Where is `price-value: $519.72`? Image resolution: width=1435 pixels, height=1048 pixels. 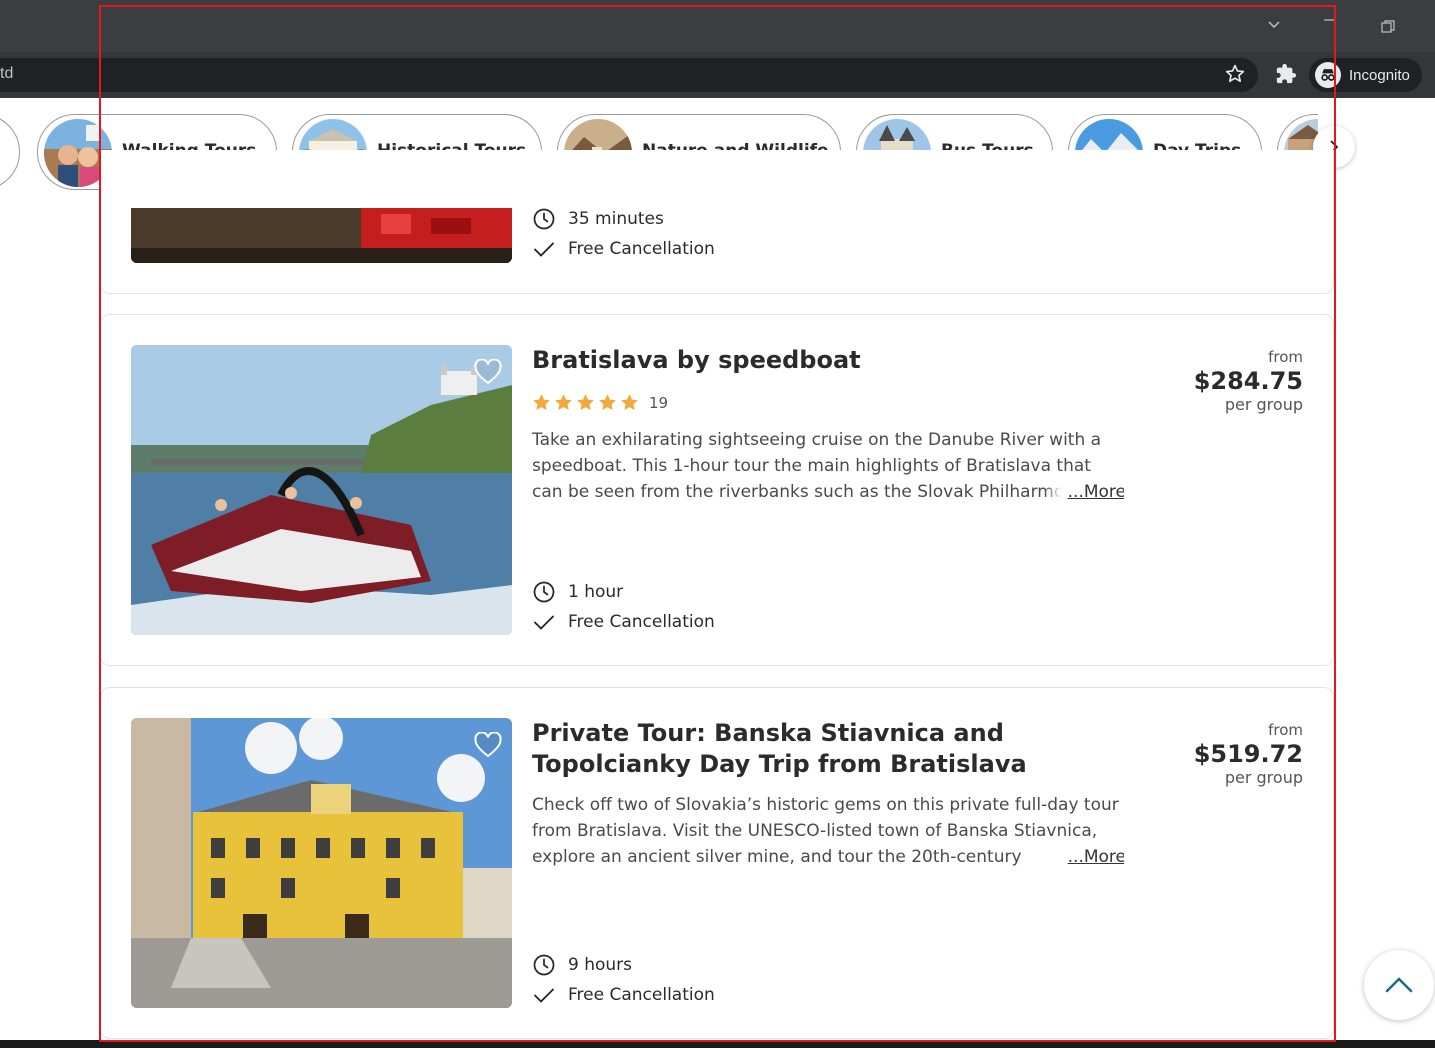
price-value: $519.72 is located at coordinates (1248, 754).